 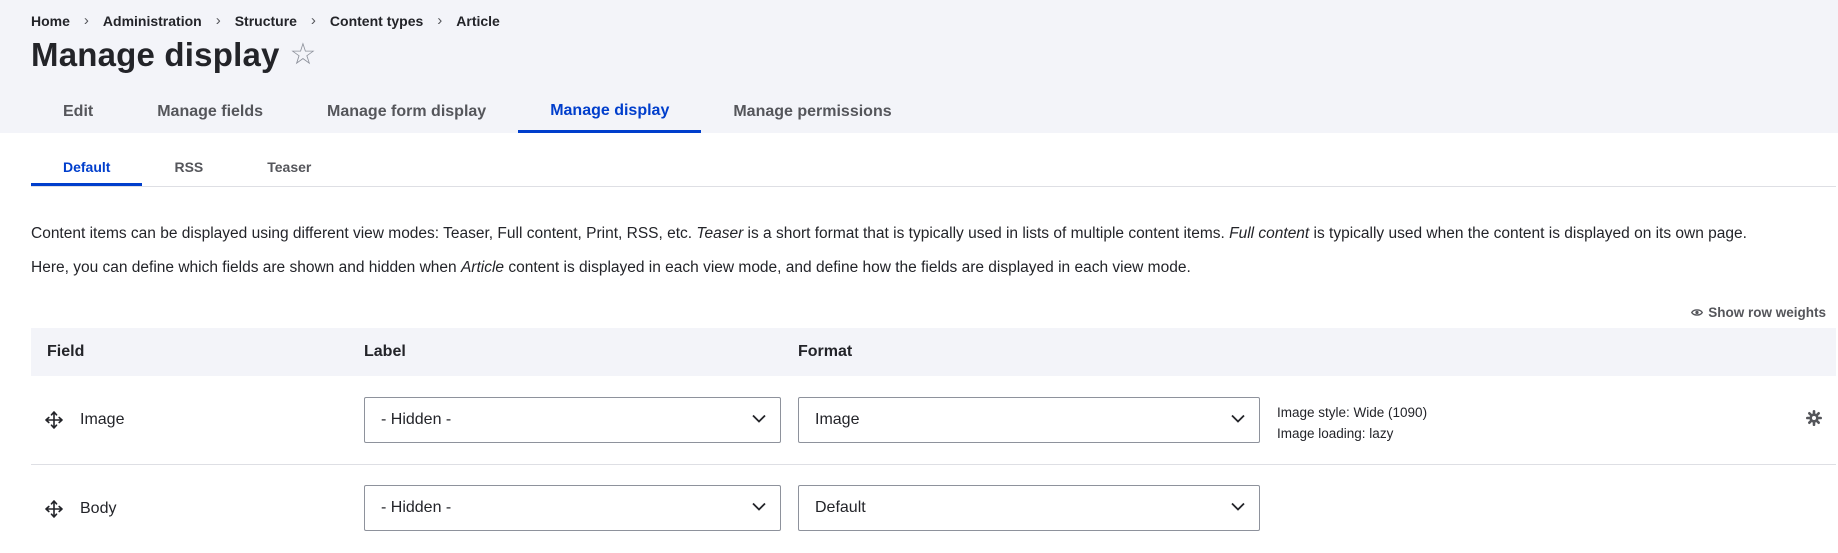 What do you see at coordinates (1767, 312) in the screenshot?
I see `show-row-weights-label: Show row weights` at bounding box center [1767, 312].